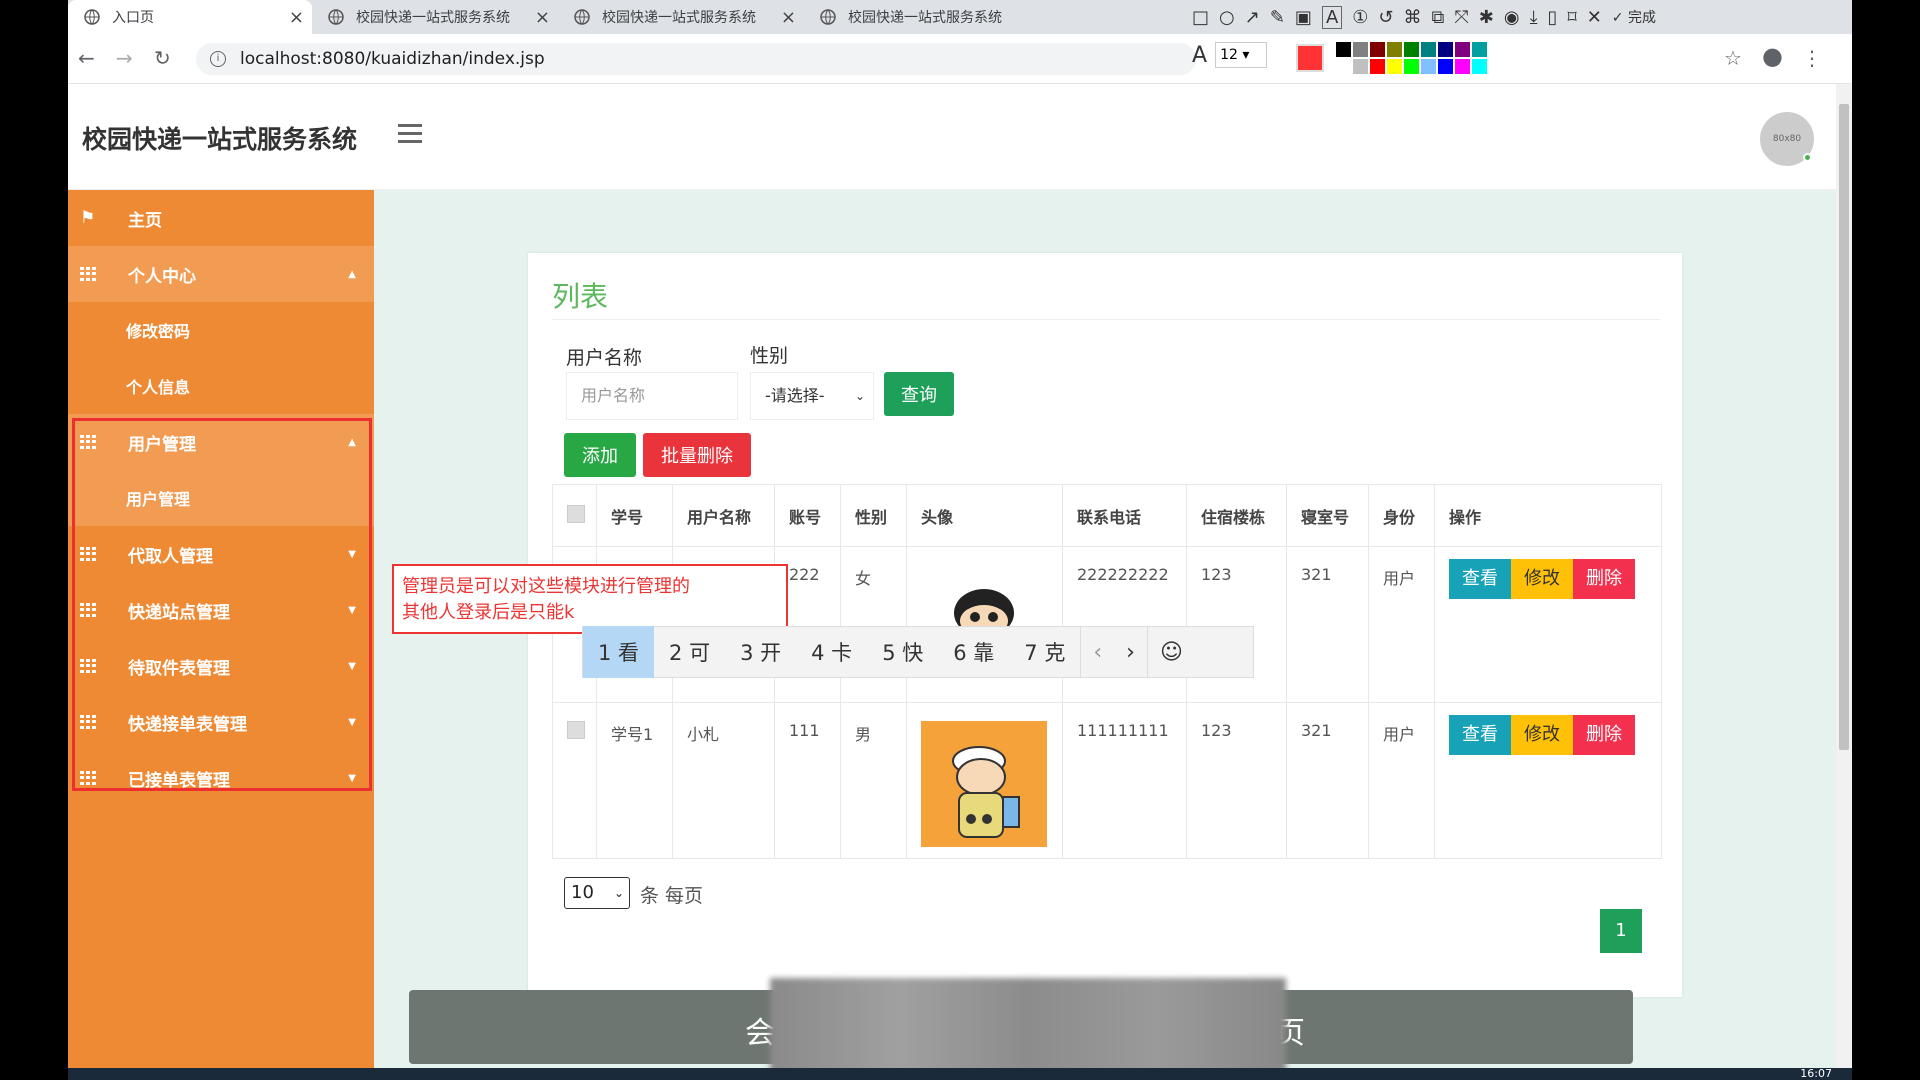 This screenshot has height=1080, width=1920. Describe the element at coordinates (1594, 17) in the screenshot. I see `cancel-icon: ✕` at that location.